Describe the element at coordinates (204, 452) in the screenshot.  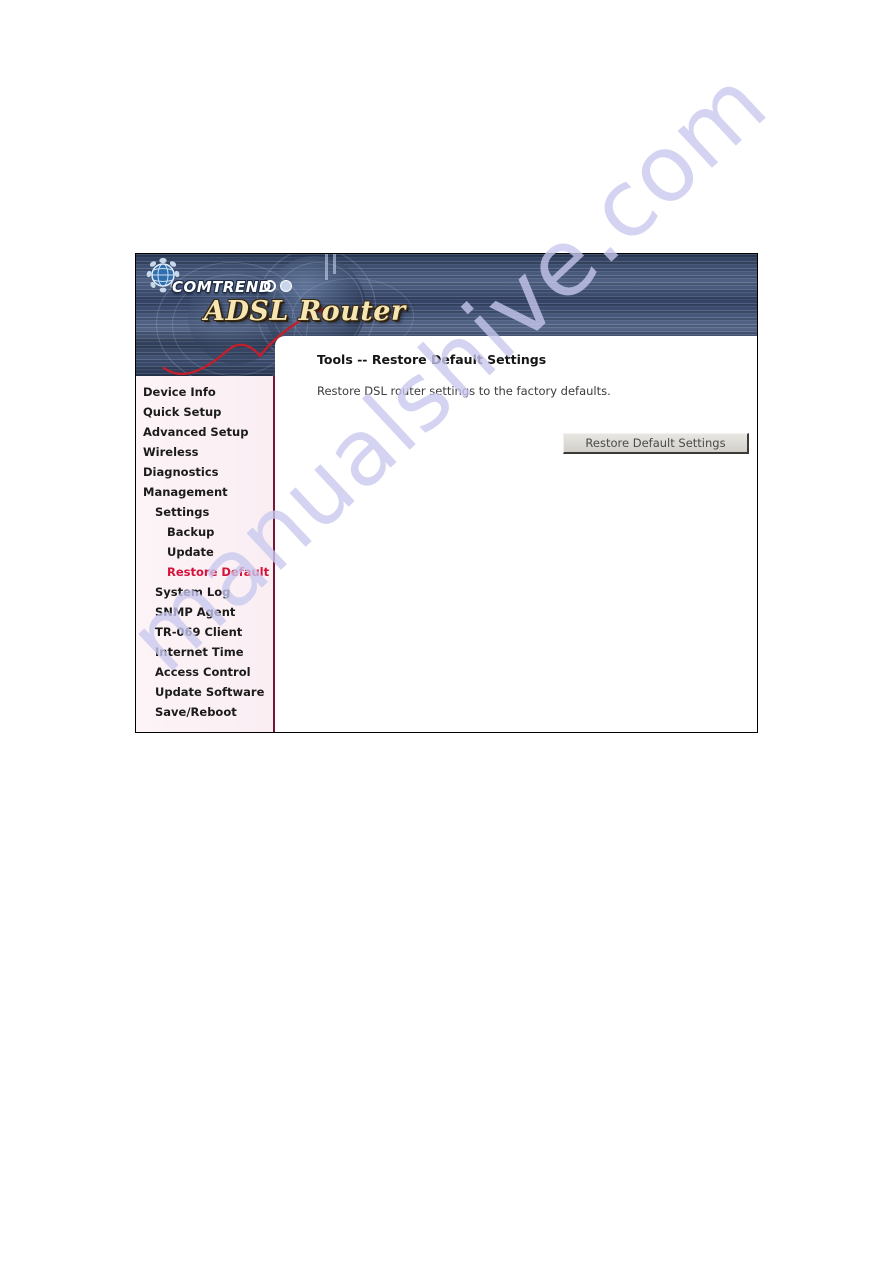
I see `sidebar-item-wireless: Wireless` at that location.